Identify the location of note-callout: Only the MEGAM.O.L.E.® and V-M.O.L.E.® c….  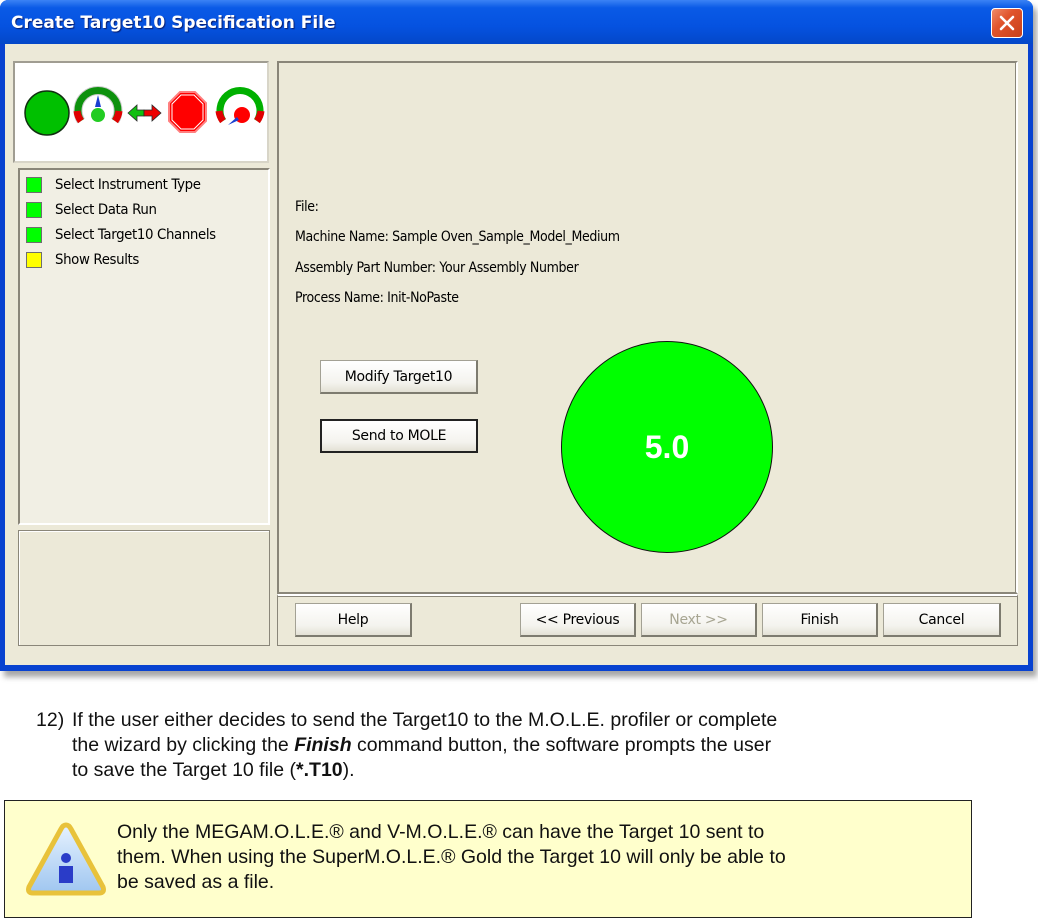
(488, 859).